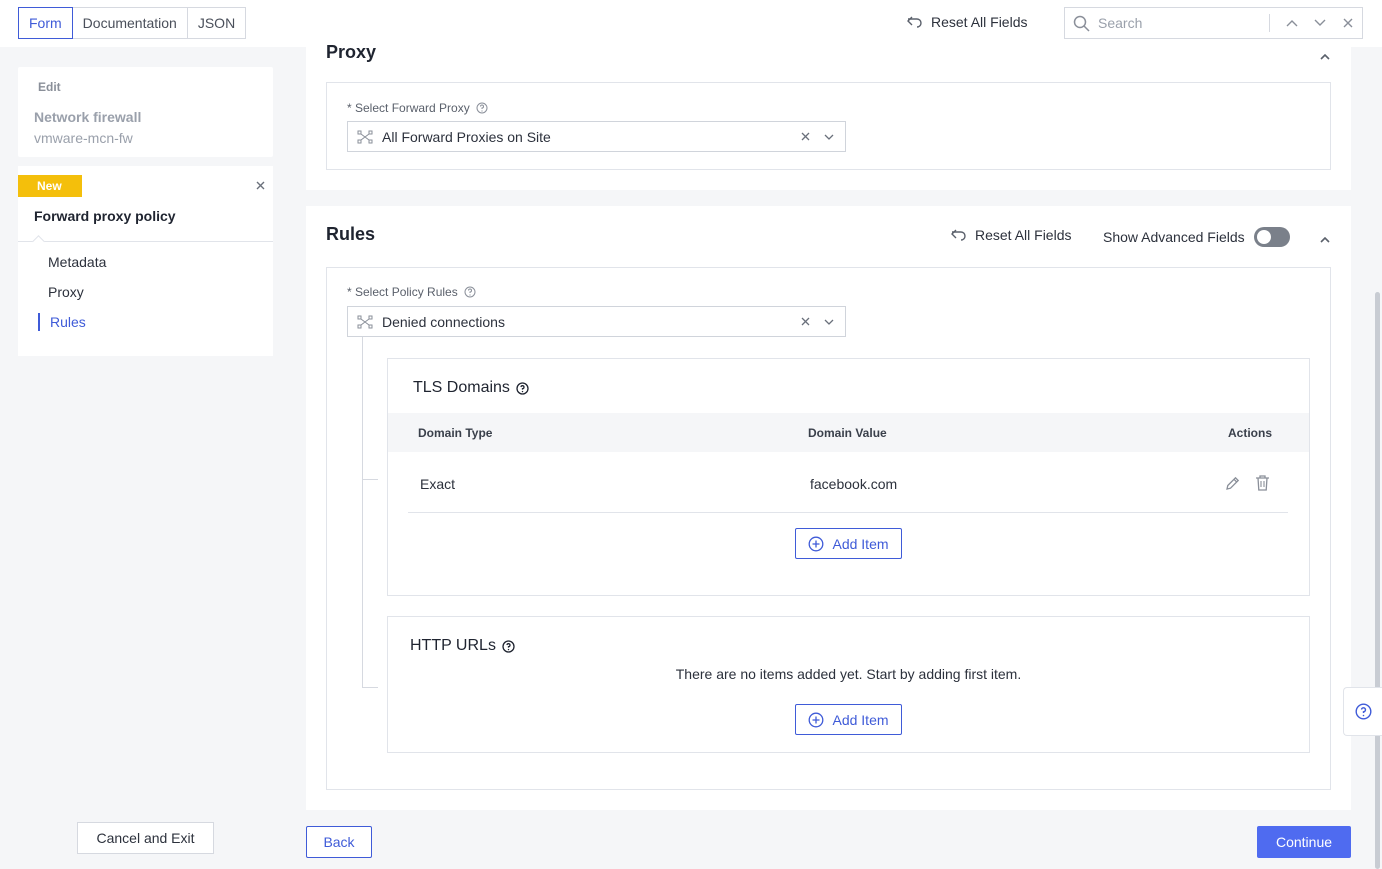 Image resolution: width=1382 pixels, height=869 pixels. What do you see at coordinates (461, 387) in the screenshot?
I see `tls-domains-title-text: TLS Domains` at bounding box center [461, 387].